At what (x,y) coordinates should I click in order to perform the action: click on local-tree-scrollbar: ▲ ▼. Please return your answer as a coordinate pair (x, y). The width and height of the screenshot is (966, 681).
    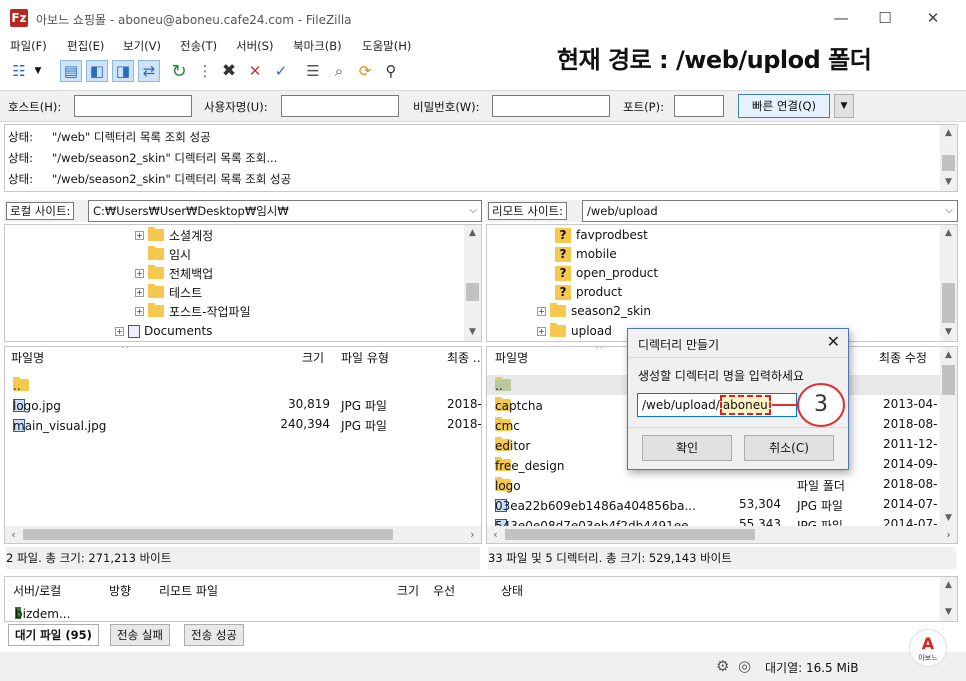
    Looking at the image, I should click on (472, 283).